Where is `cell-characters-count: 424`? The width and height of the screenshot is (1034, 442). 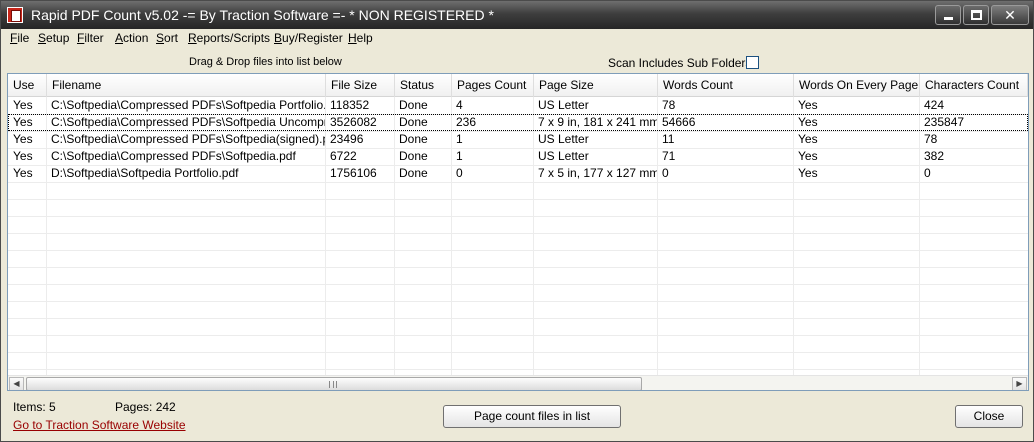
cell-characters-count: 424 is located at coordinates (934, 105).